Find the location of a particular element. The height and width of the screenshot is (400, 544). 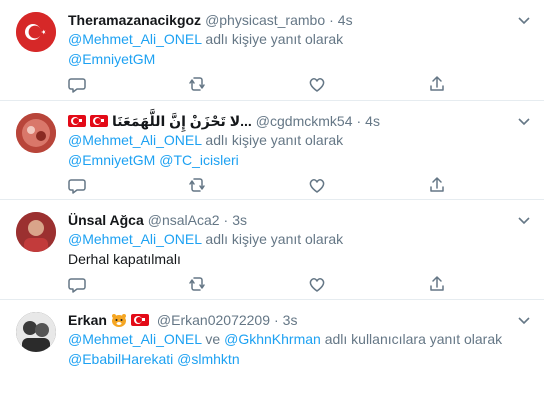

tweet-header: Theramazanacikgoz @physicast_rambo · 4s is located at coordinates (210, 20).